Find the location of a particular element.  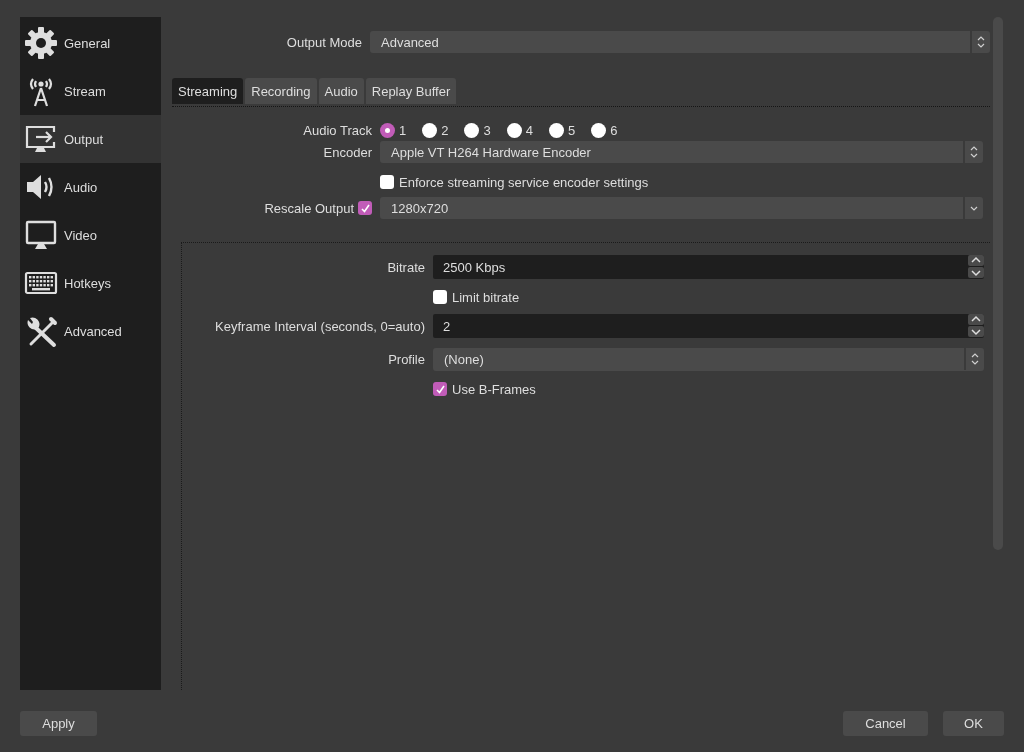

radio-label: 5 is located at coordinates (571, 130).